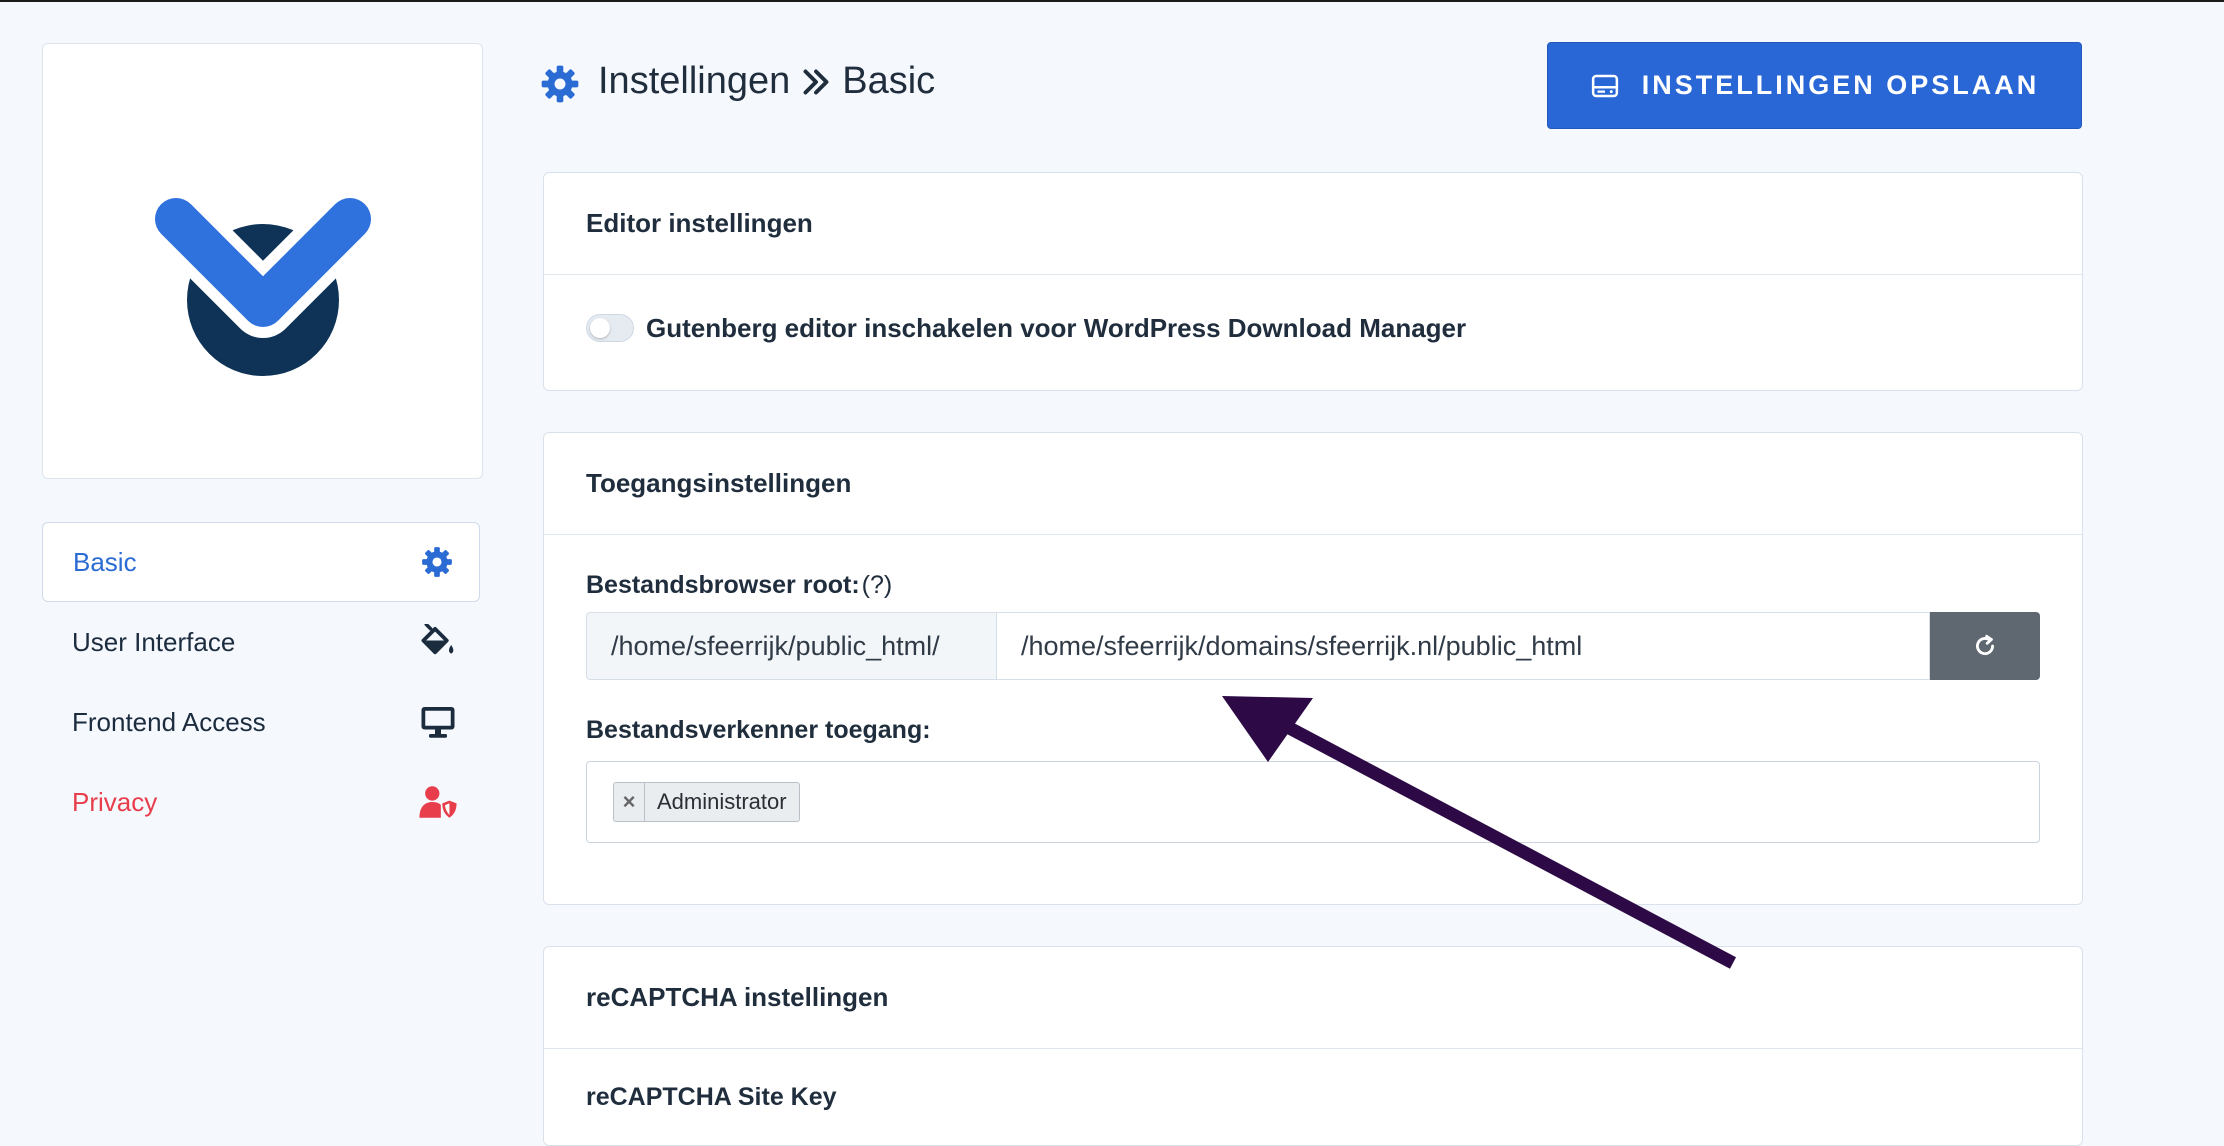 The height and width of the screenshot is (1146, 2224). I want to click on plugin-logo, so click(263, 281).